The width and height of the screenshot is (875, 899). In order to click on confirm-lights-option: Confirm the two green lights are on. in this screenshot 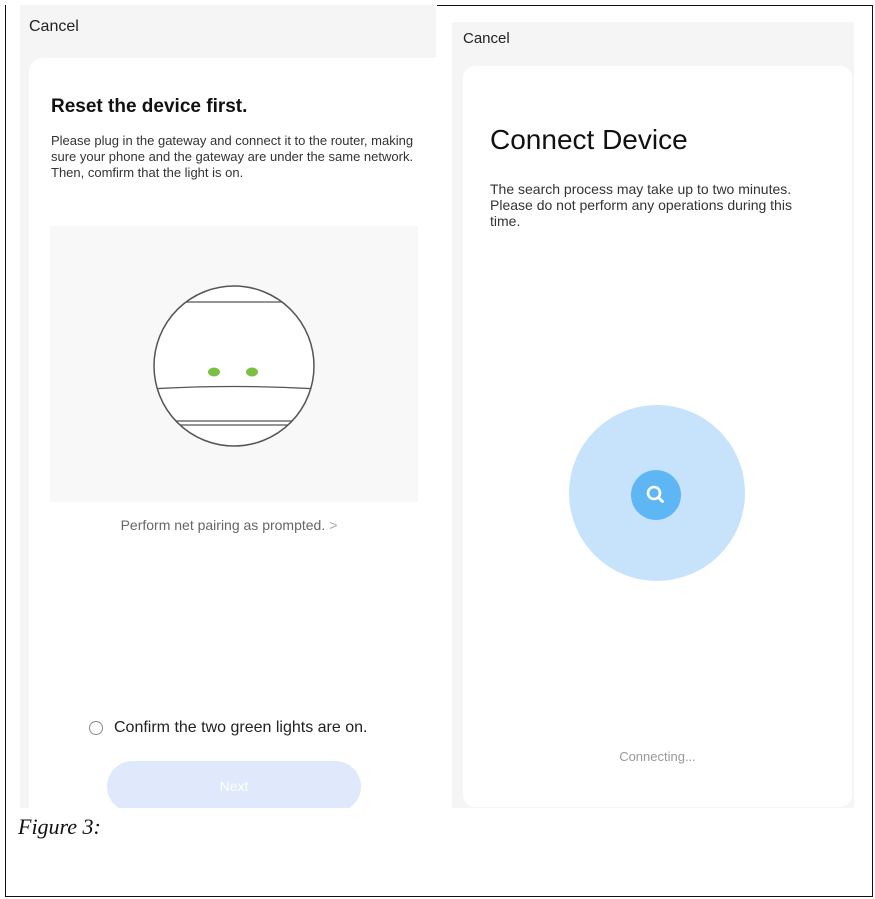, I will do `click(228, 728)`.